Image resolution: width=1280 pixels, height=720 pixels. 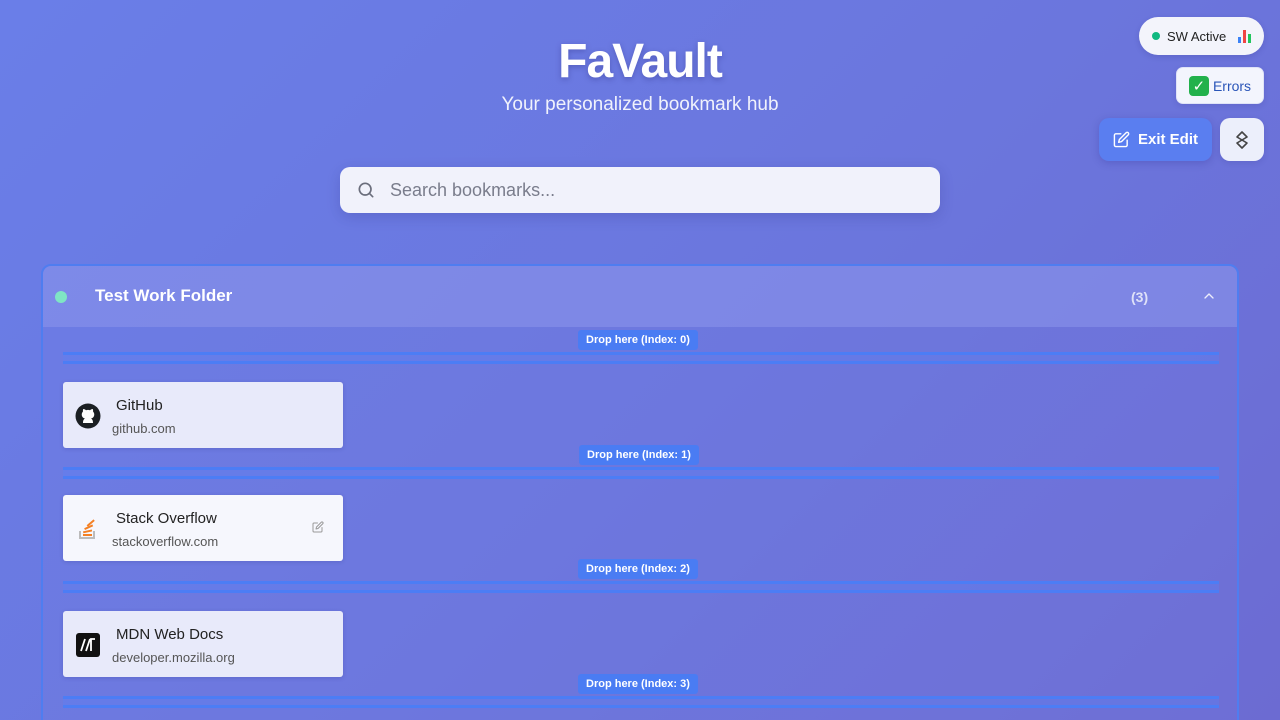 What do you see at coordinates (640, 296) in the screenshot?
I see `folder-header: Test Work Folder (3)` at bounding box center [640, 296].